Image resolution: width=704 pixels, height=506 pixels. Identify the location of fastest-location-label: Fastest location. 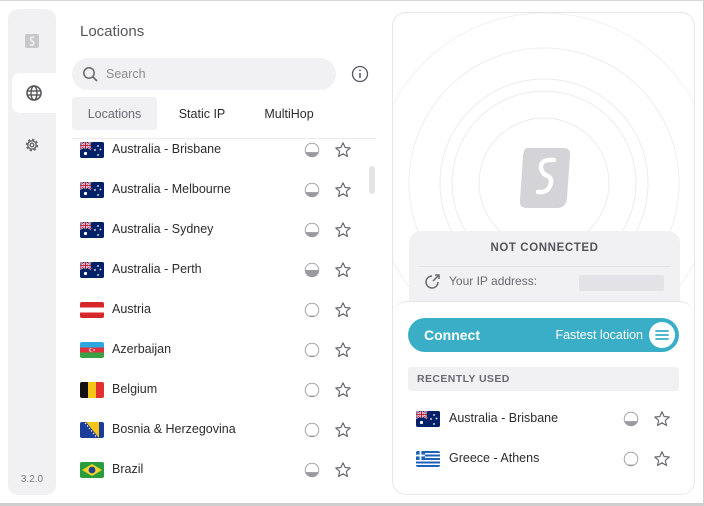
(599, 335).